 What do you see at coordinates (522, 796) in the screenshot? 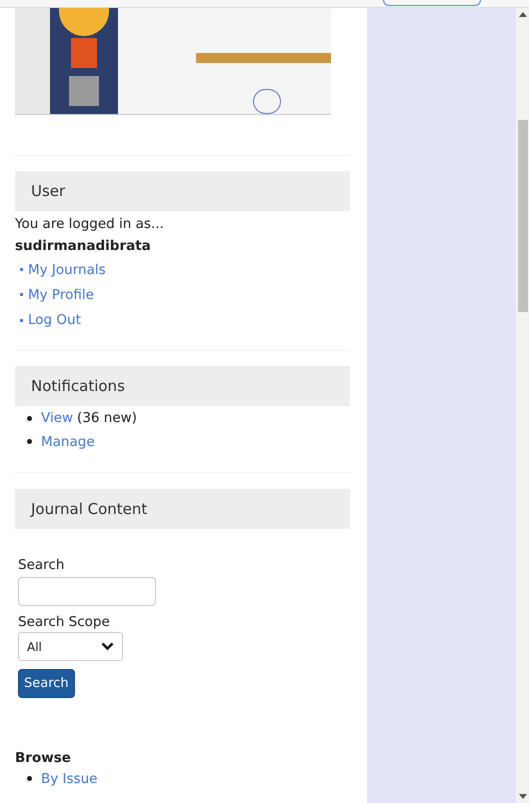
I see `scroll-down-icon` at bounding box center [522, 796].